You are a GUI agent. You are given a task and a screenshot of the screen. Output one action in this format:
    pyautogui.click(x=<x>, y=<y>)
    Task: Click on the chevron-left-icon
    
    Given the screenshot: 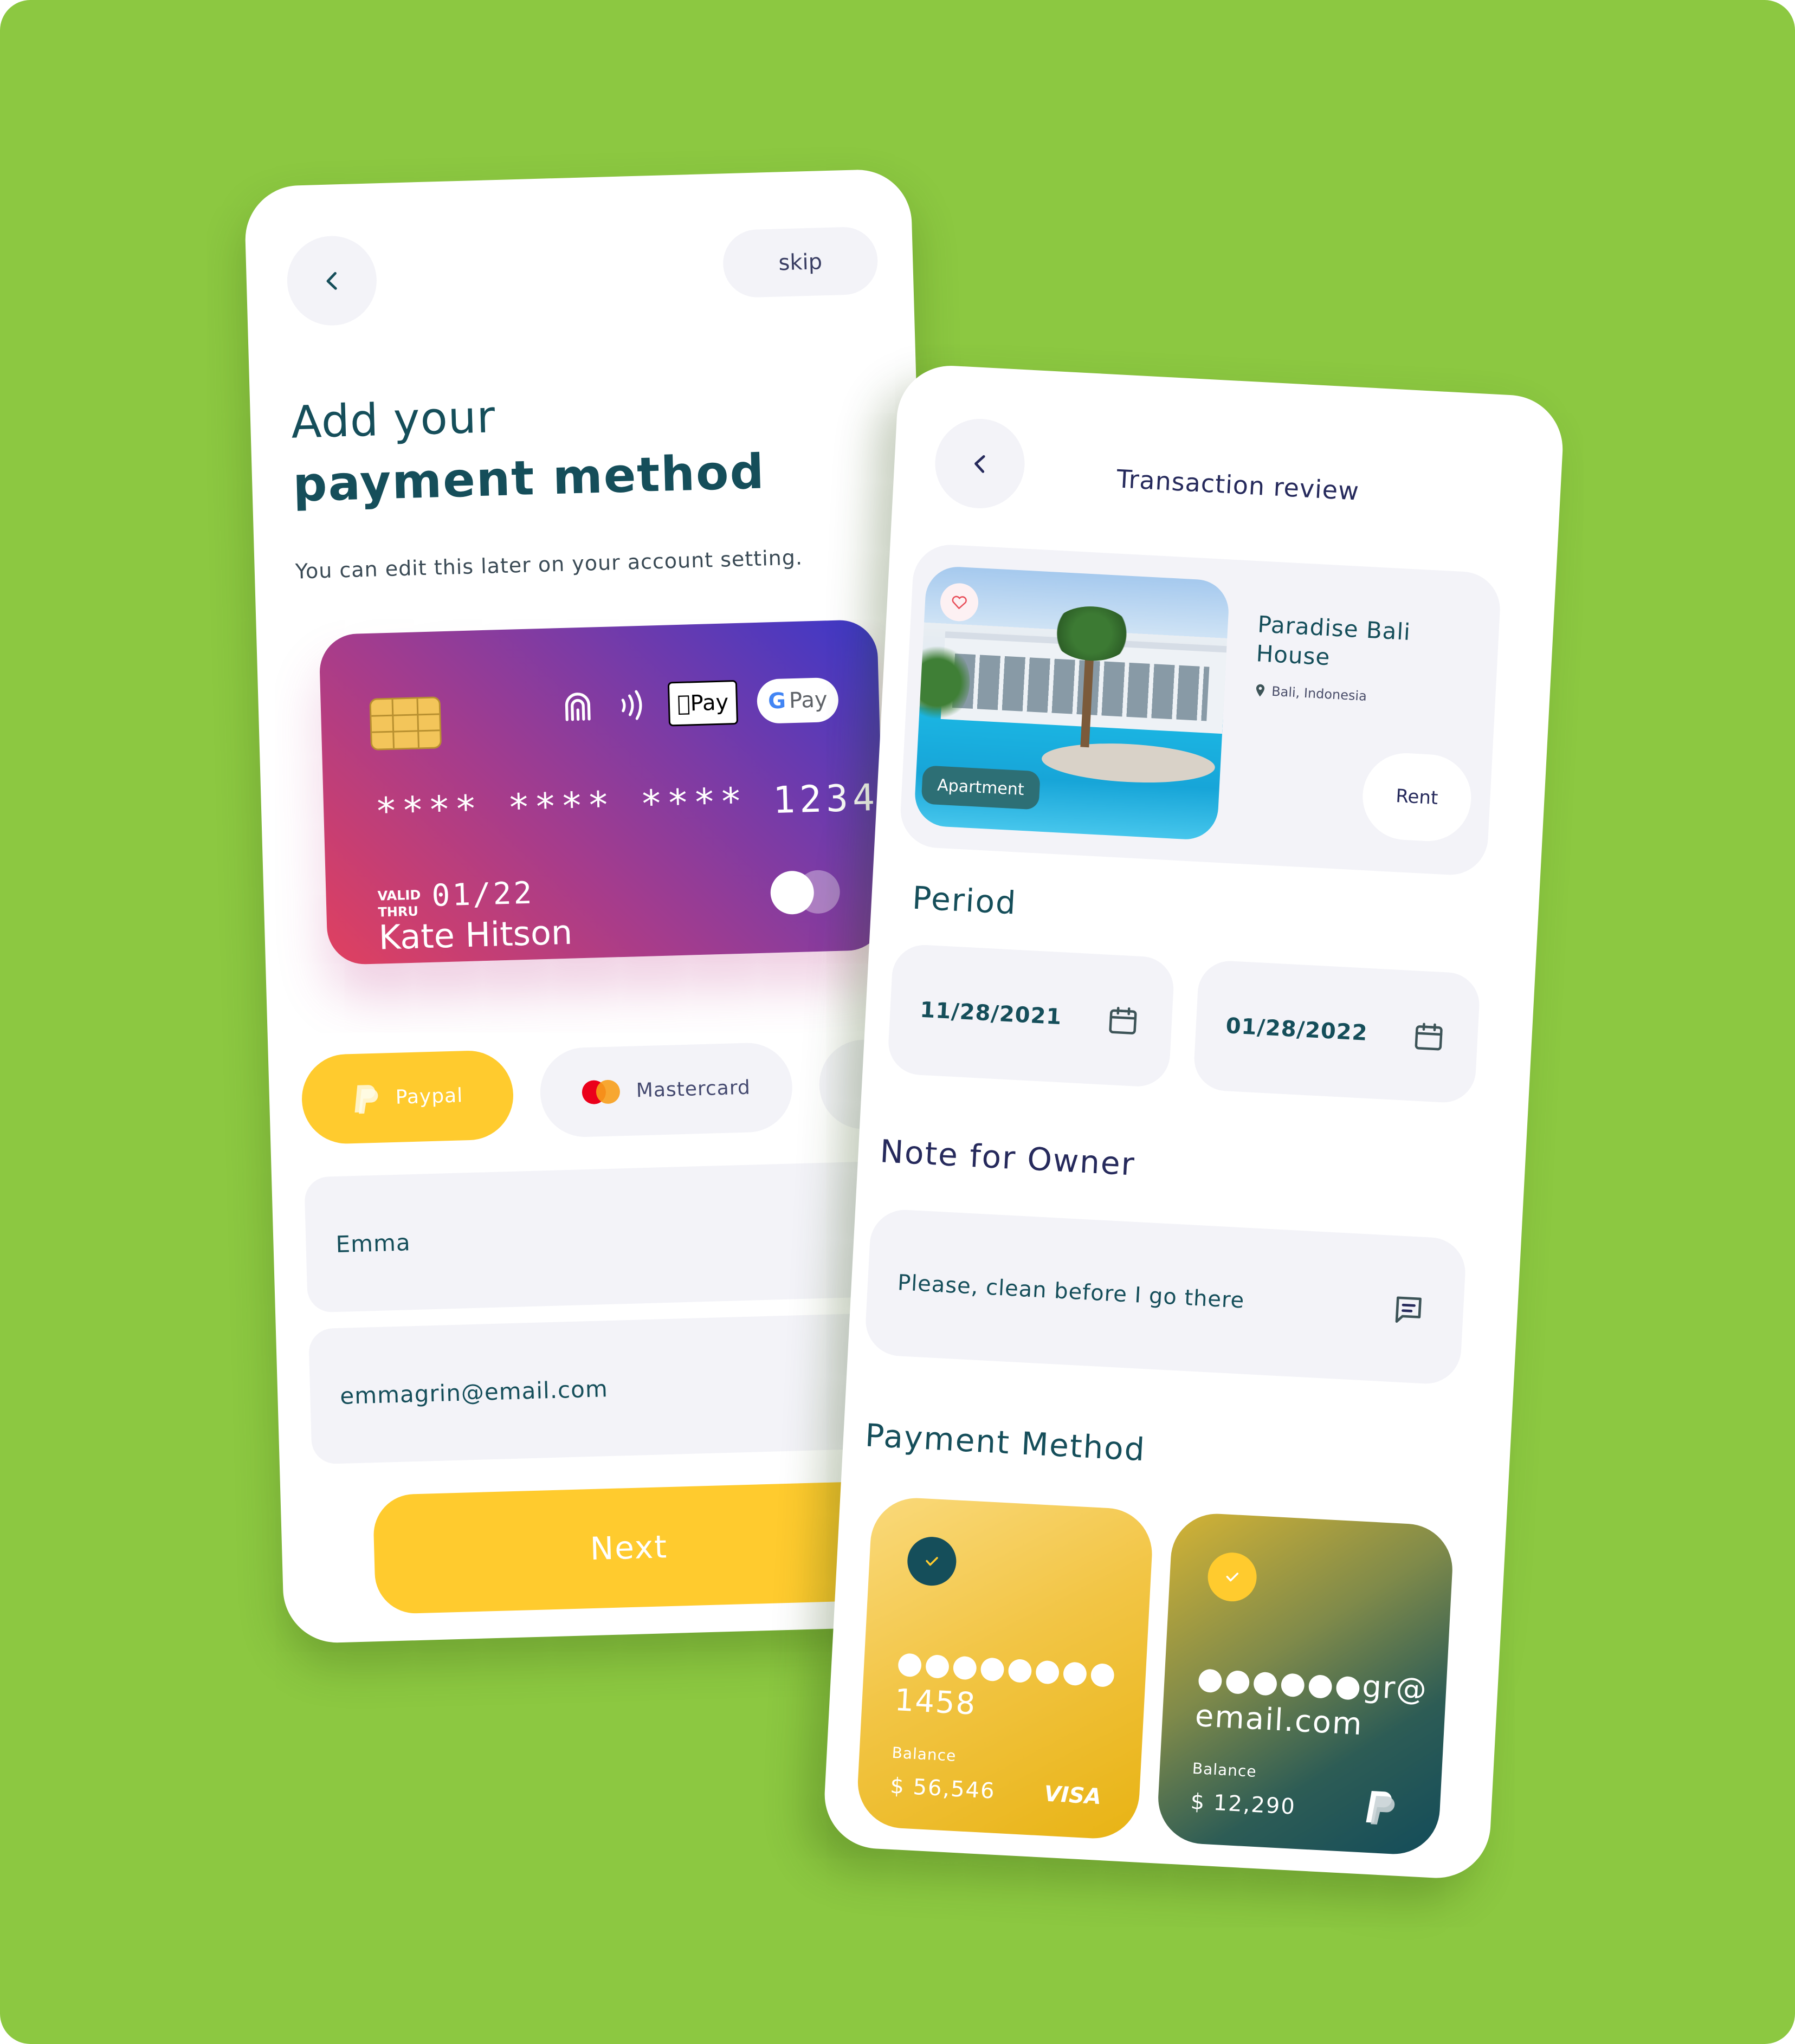 What is the action you would take?
    pyautogui.click(x=331, y=280)
    